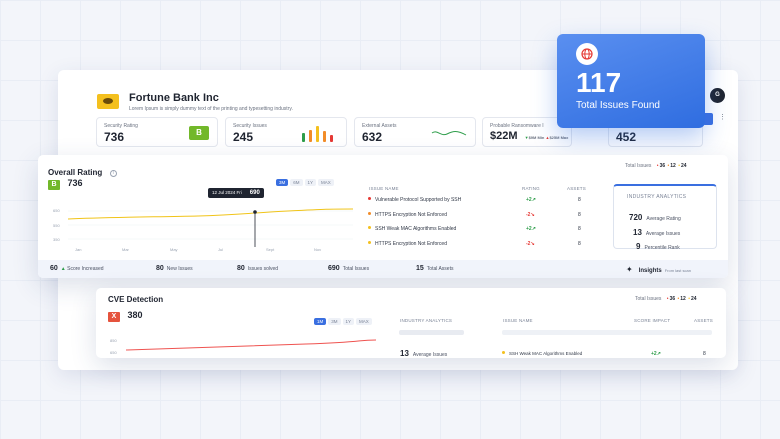  I want to click on security-rating-label: Security Rating, so click(121, 126).